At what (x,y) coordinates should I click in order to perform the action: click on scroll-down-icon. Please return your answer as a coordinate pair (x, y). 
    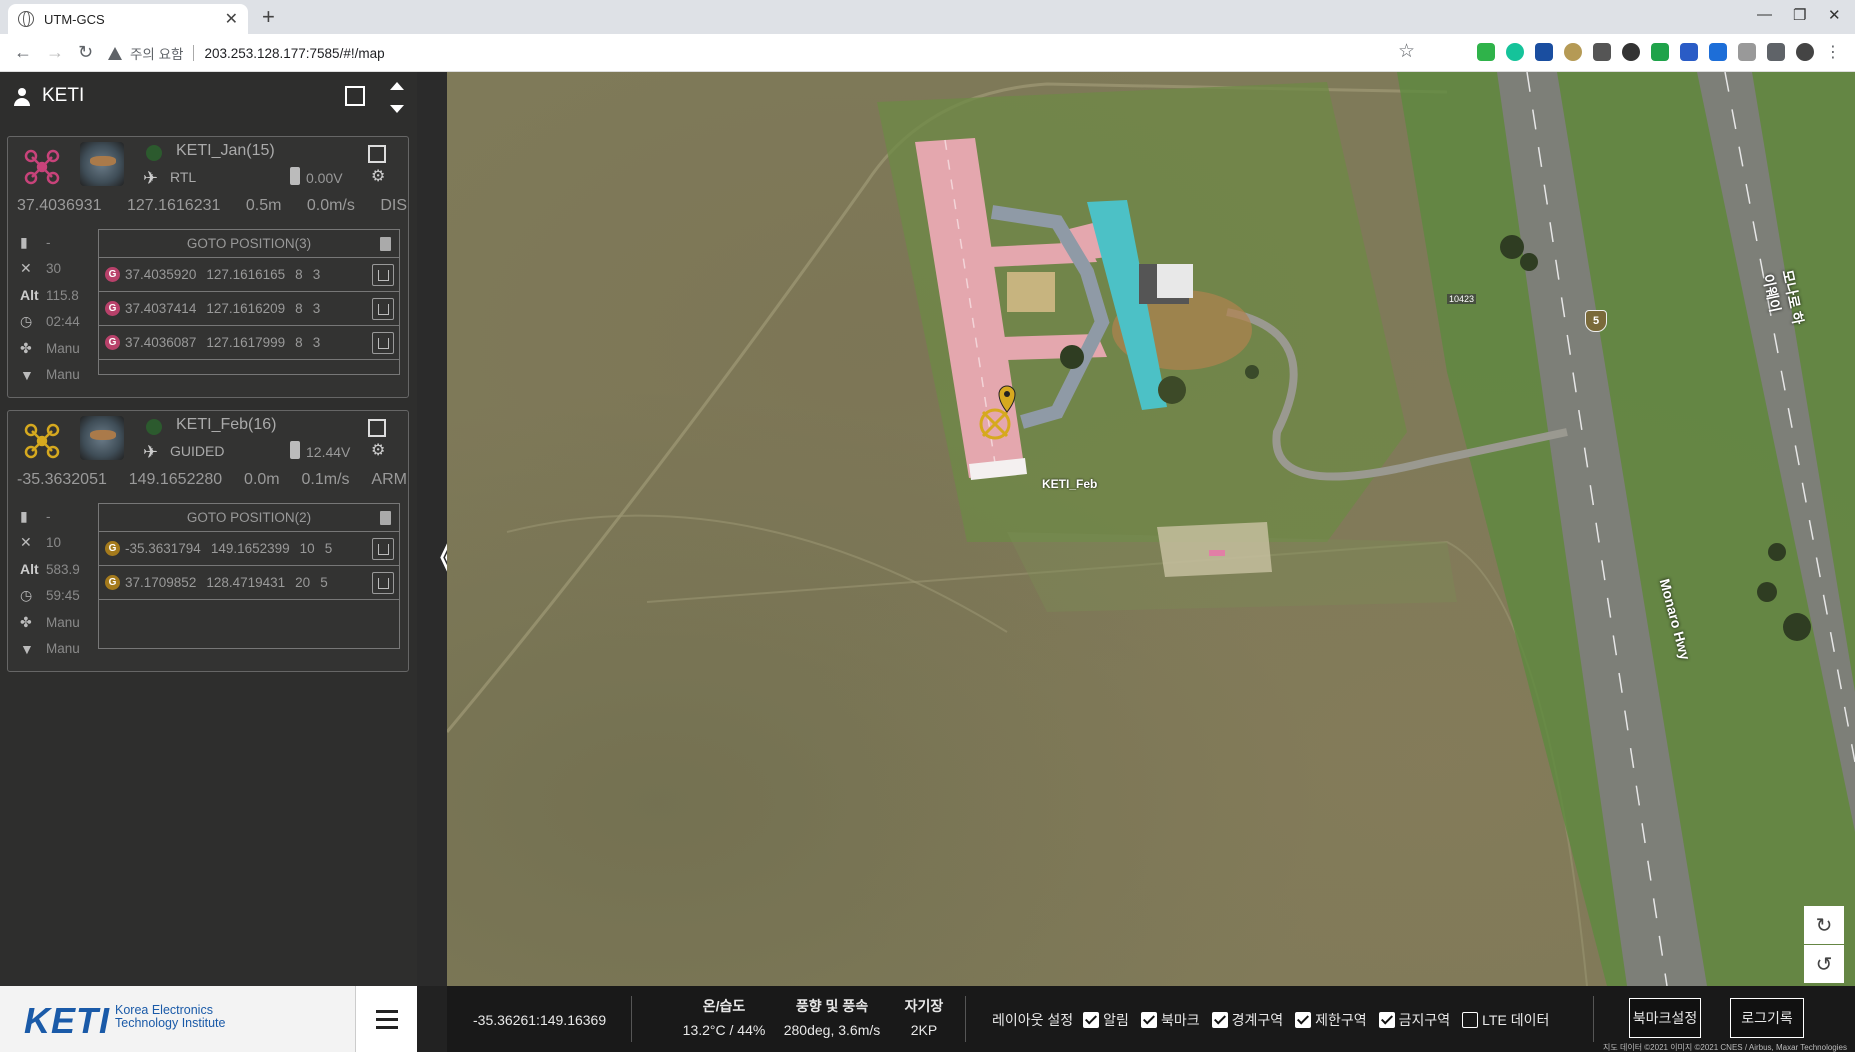
    Looking at the image, I should click on (397, 109).